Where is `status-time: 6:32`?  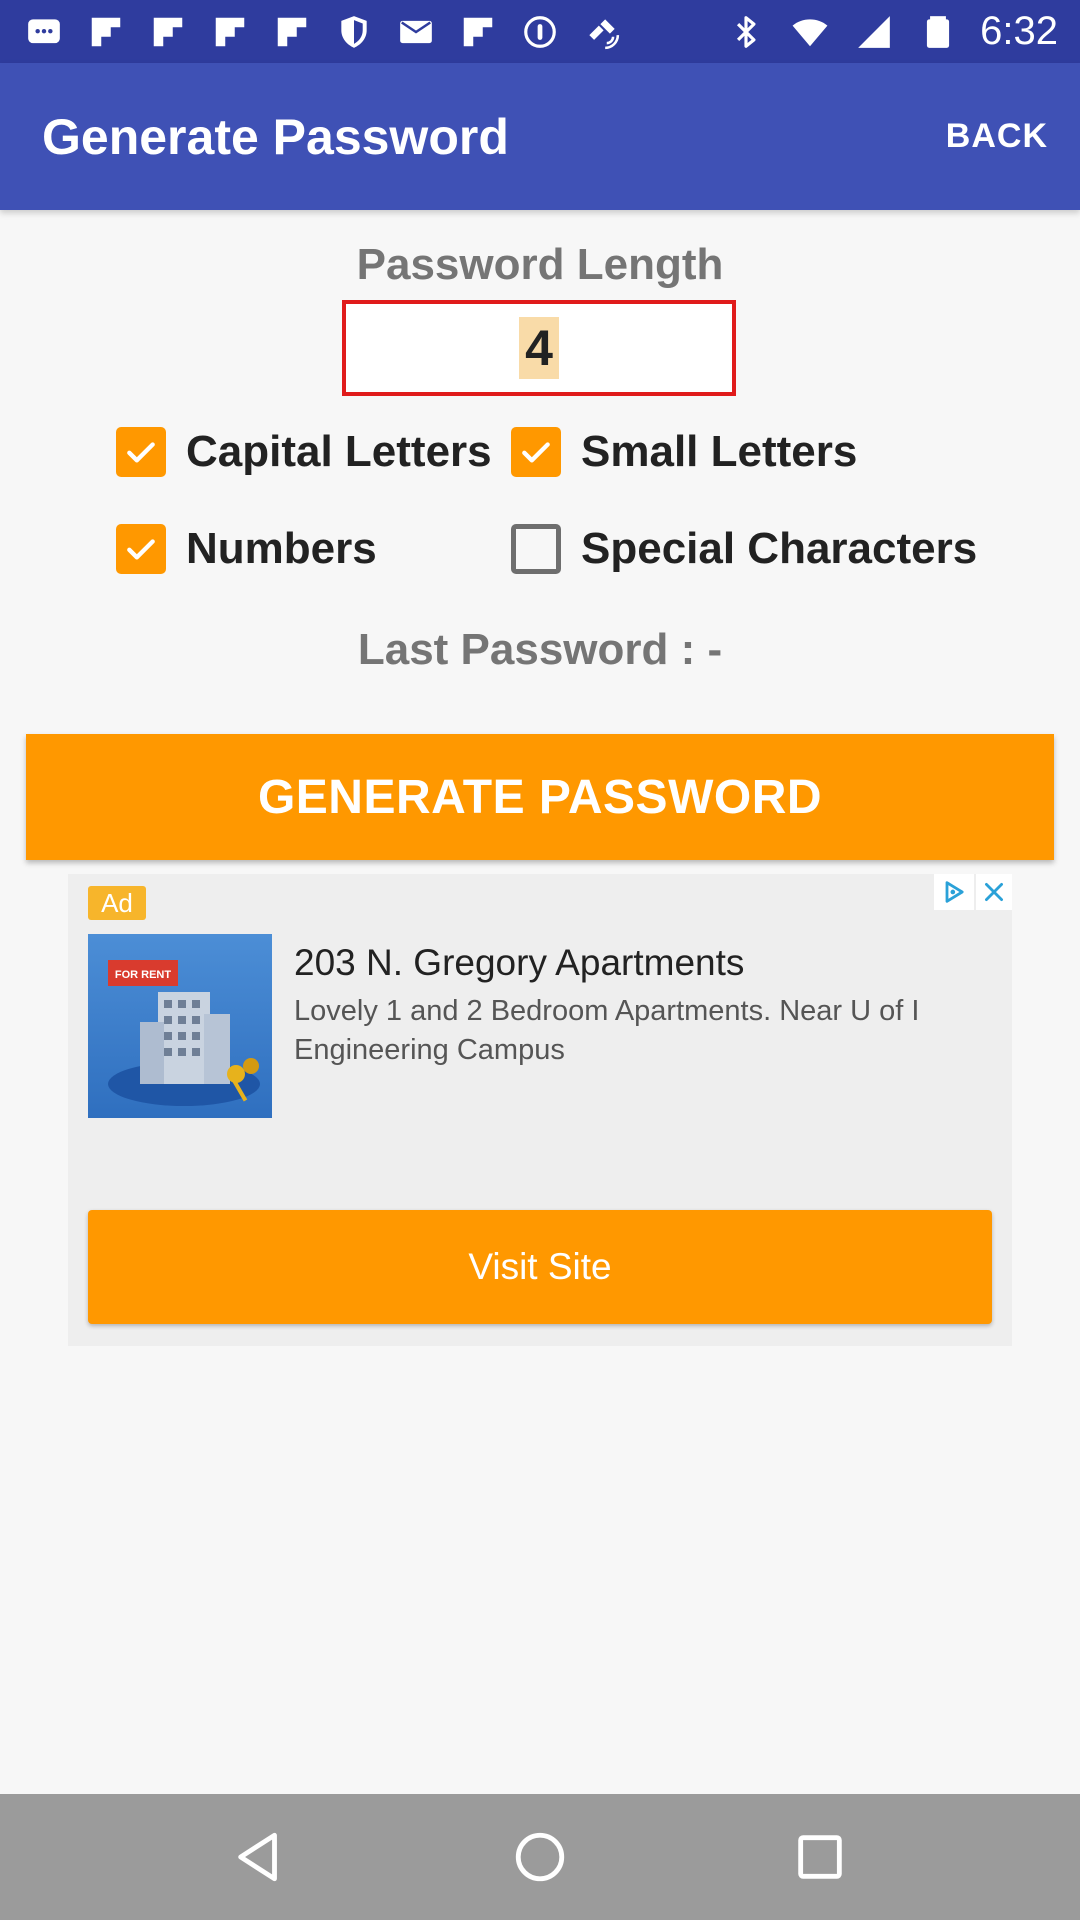 status-time: 6:32 is located at coordinates (1019, 31).